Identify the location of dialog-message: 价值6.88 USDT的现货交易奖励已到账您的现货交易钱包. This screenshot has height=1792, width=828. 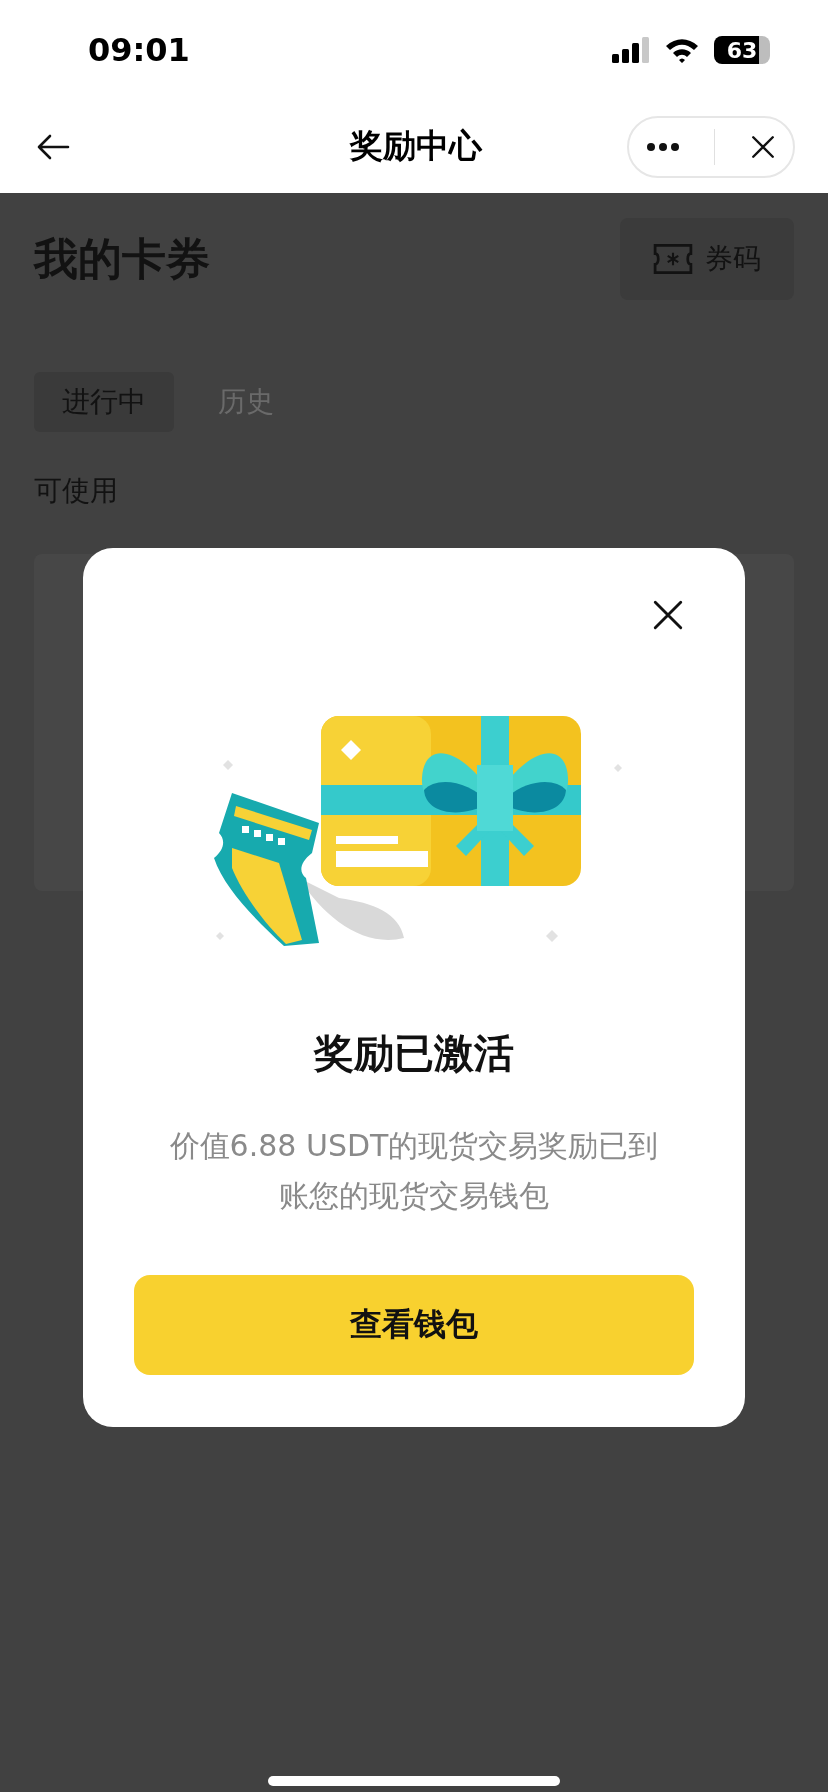
(414, 1171).